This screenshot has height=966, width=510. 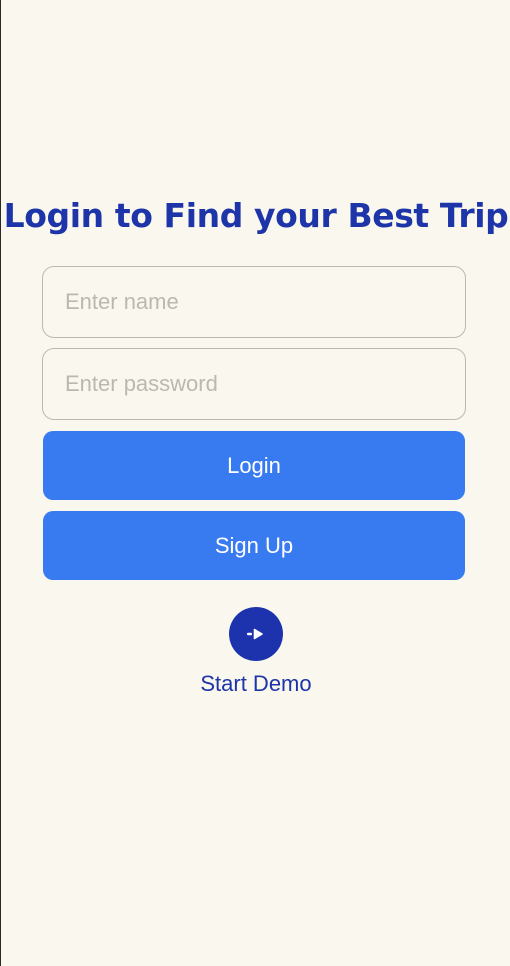 I want to click on arrow-right-to-bracket-icon, so click(x=255, y=634).